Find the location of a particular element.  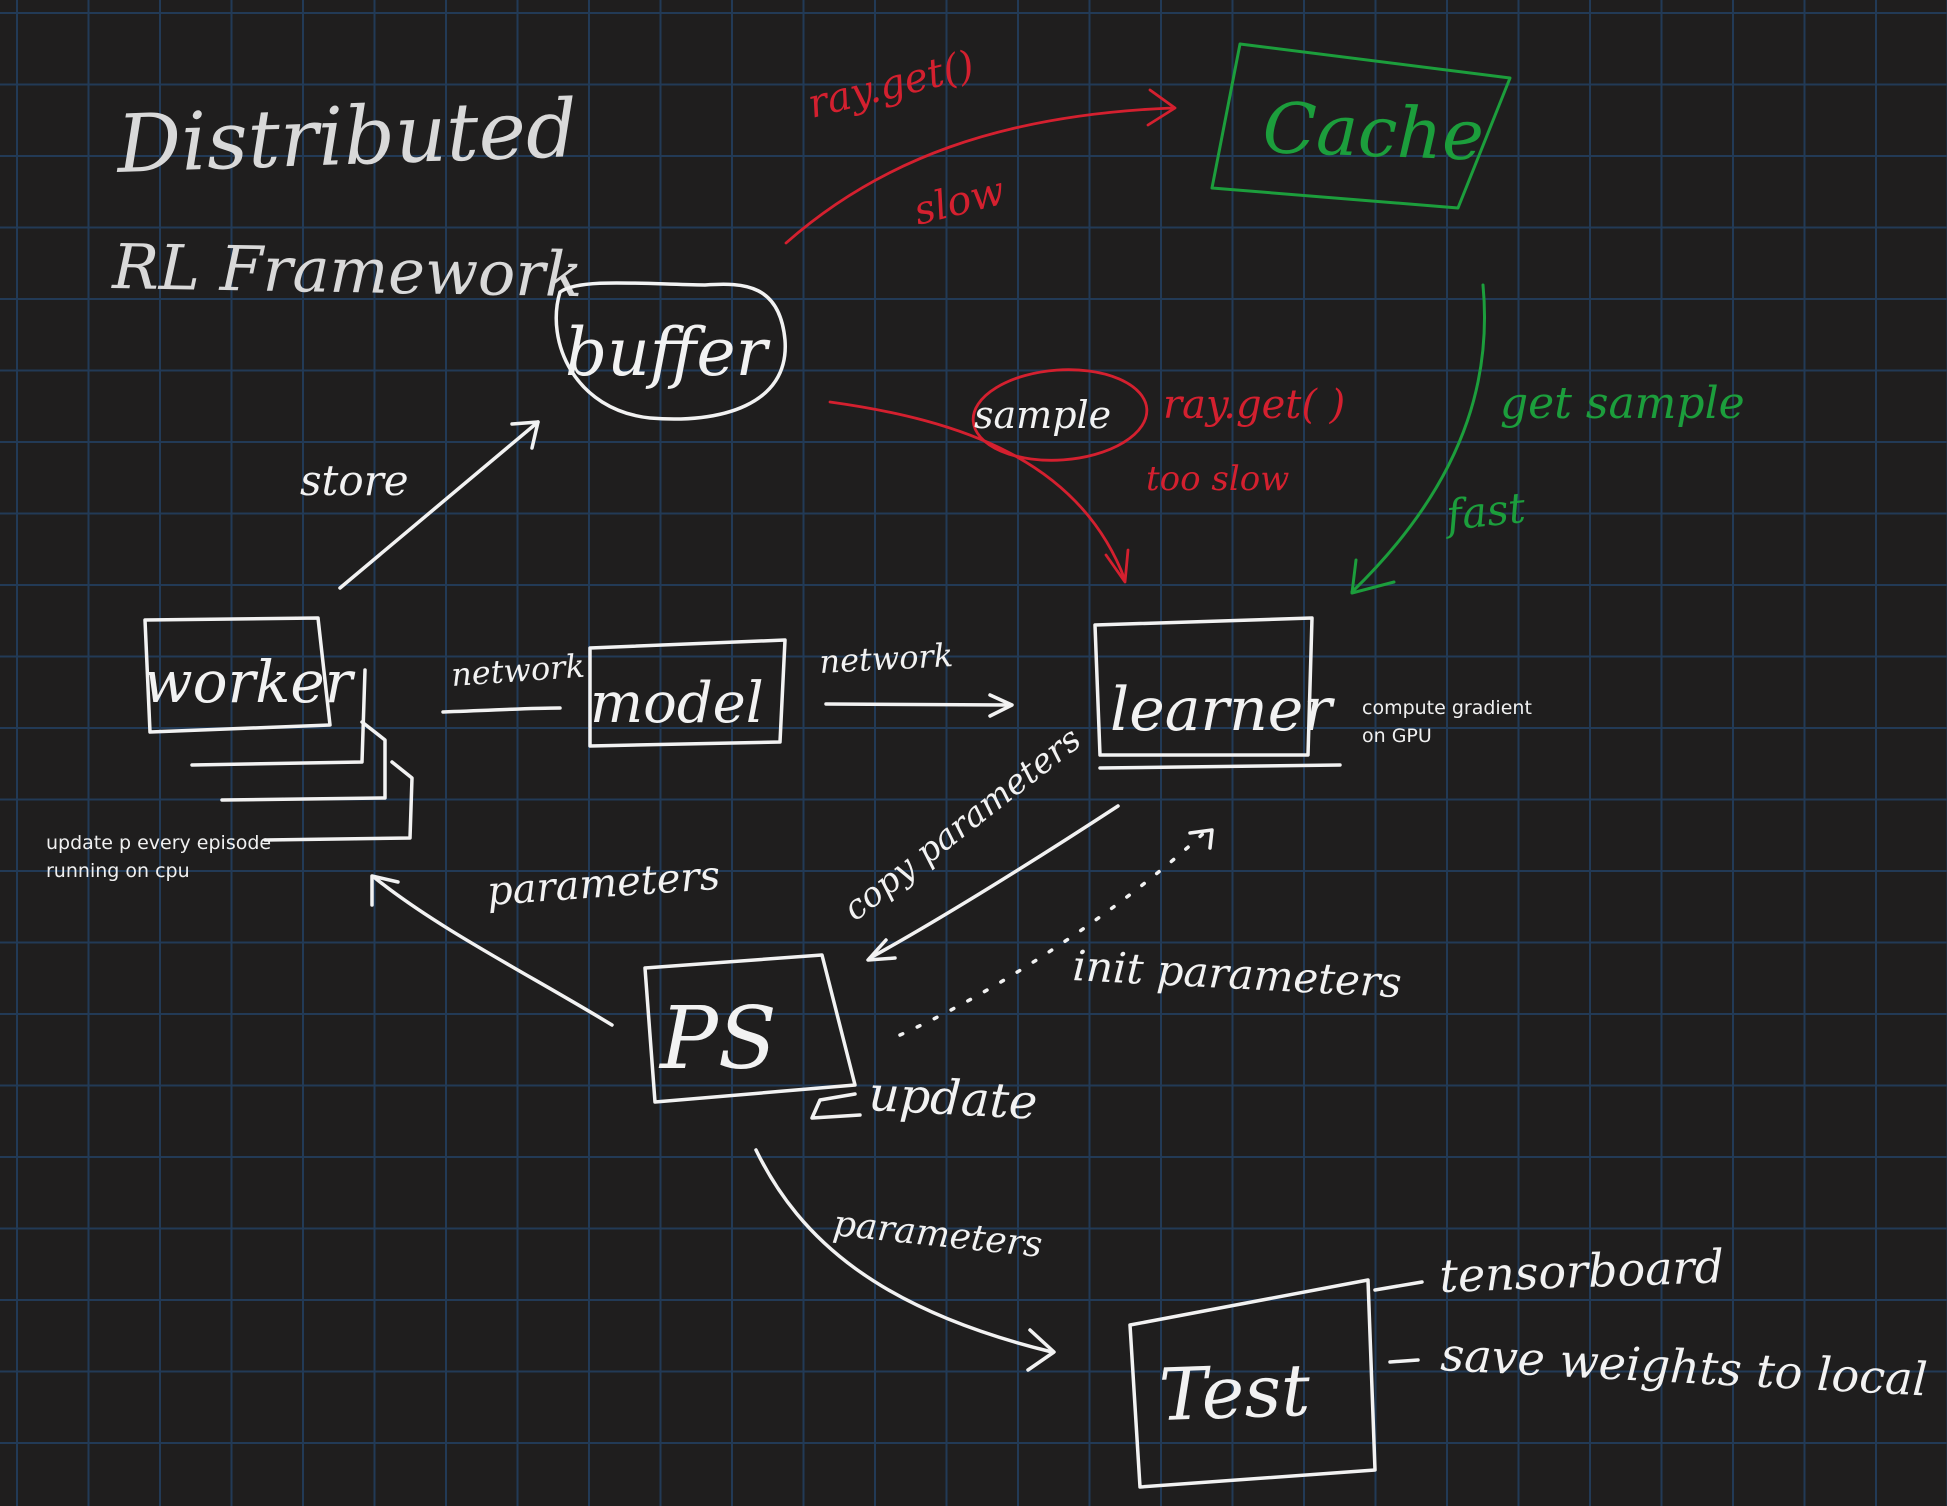

learner-note: compute gradient on GPU is located at coordinates (1447, 722).